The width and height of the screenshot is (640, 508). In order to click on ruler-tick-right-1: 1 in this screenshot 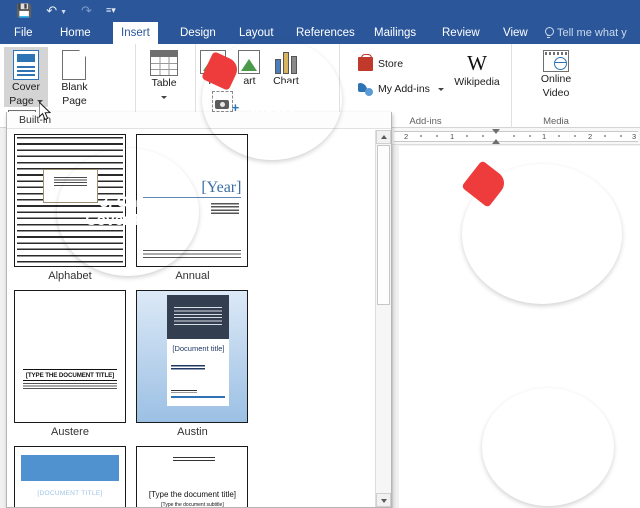, I will do `click(544, 136)`.